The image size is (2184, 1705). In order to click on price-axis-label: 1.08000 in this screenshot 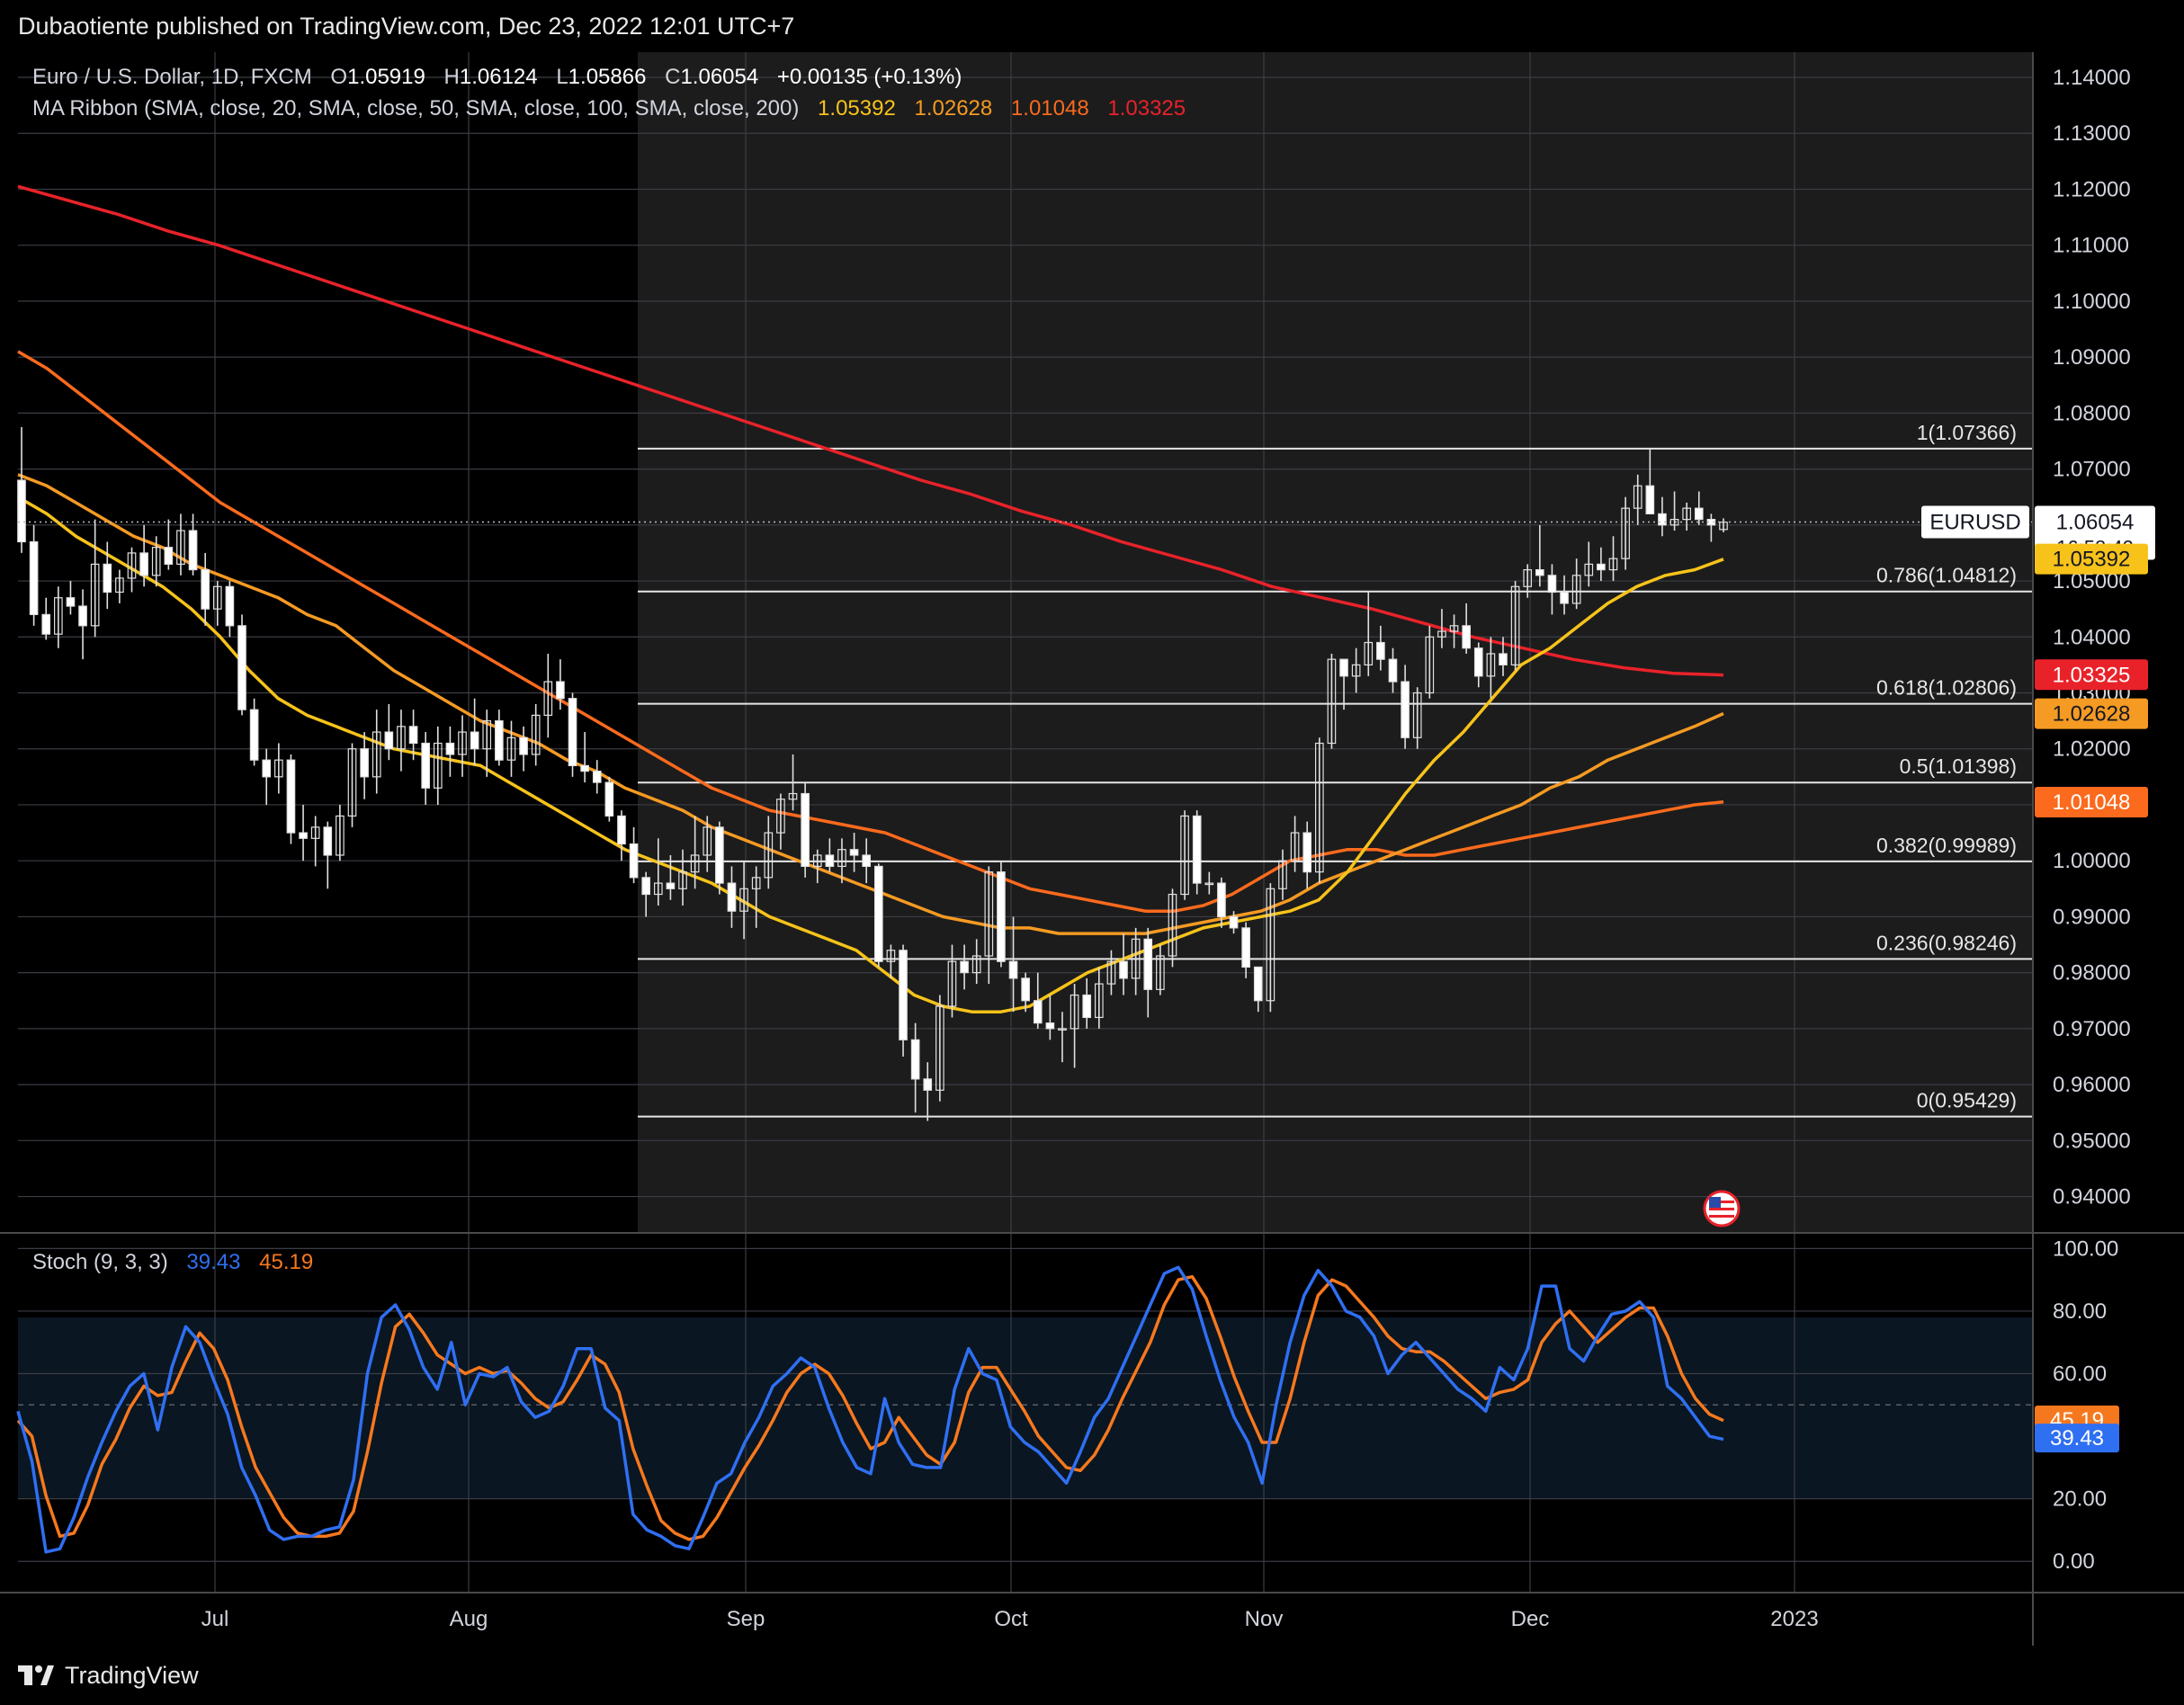, I will do `click(2092, 413)`.